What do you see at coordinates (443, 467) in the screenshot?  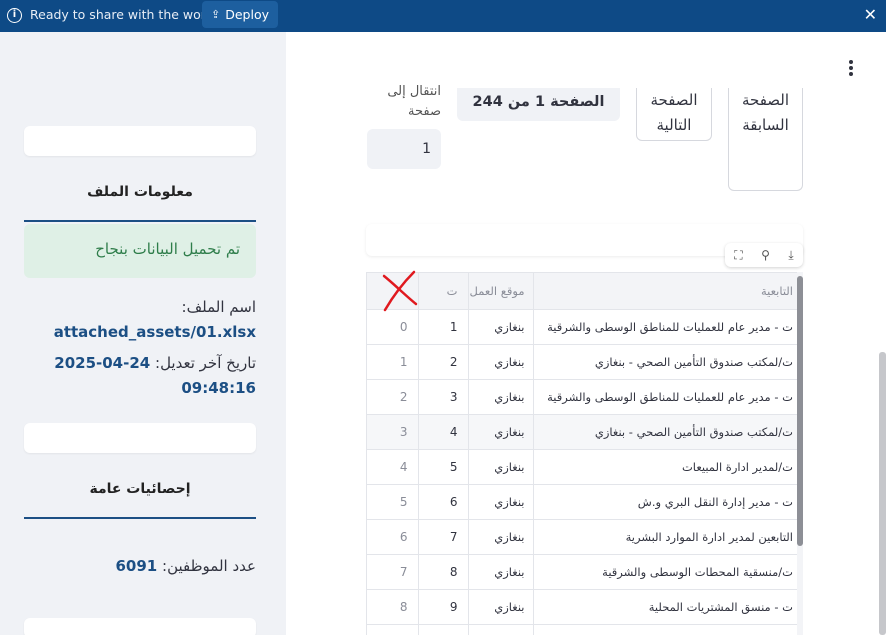 I see `cell-t: 5` at bounding box center [443, 467].